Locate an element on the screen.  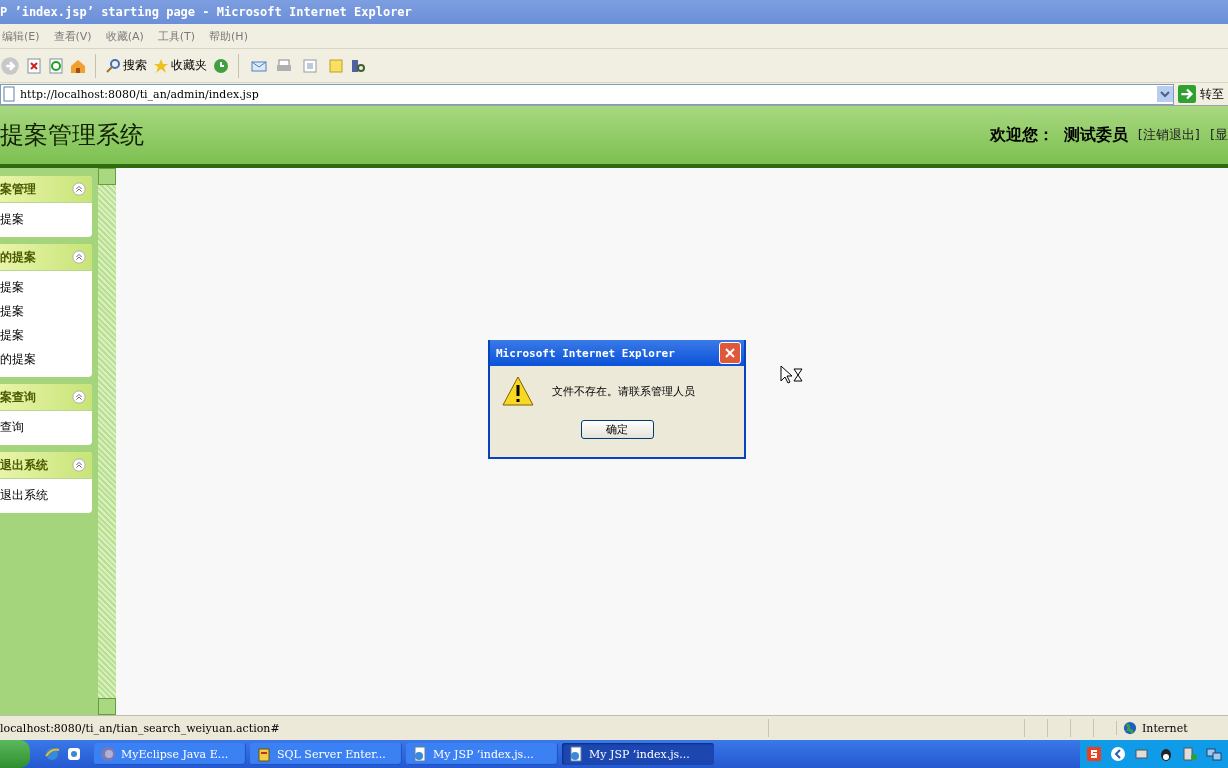
splitter is located at coordinates (107, 441).